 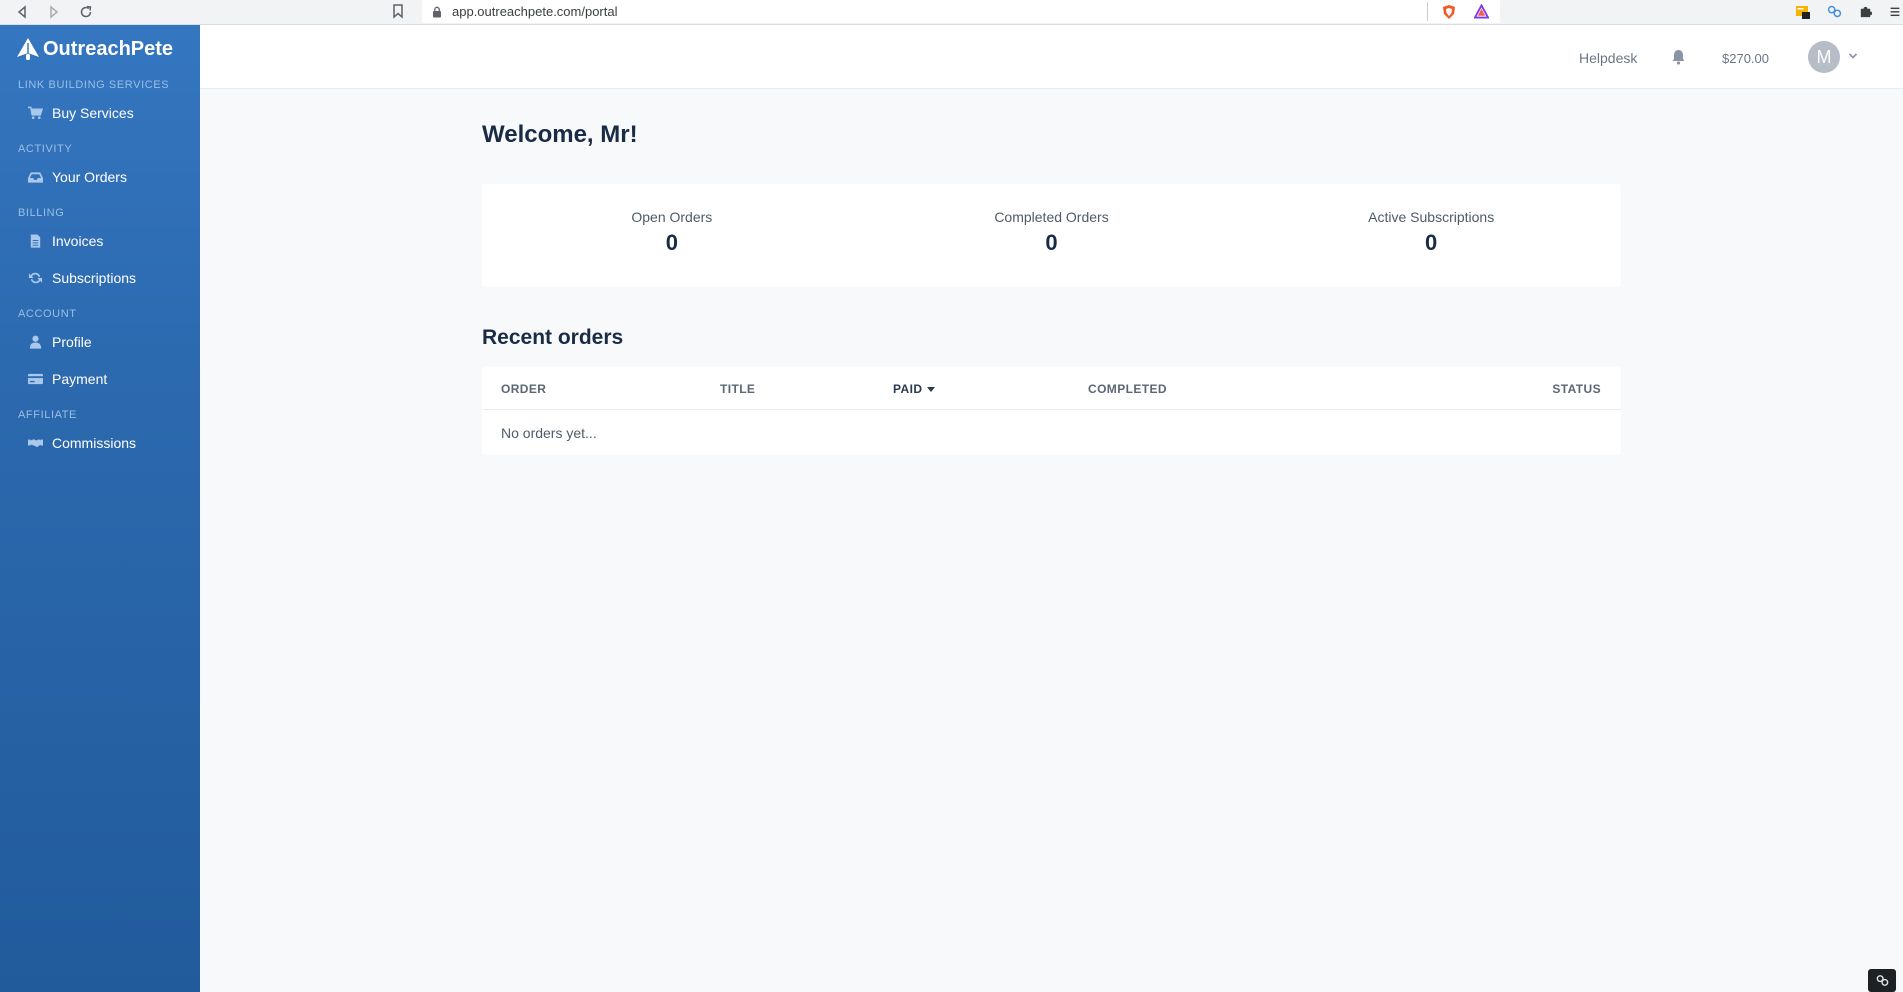 What do you see at coordinates (1427, 11) in the screenshot?
I see `address-divider` at bounding box center [1427, 11].